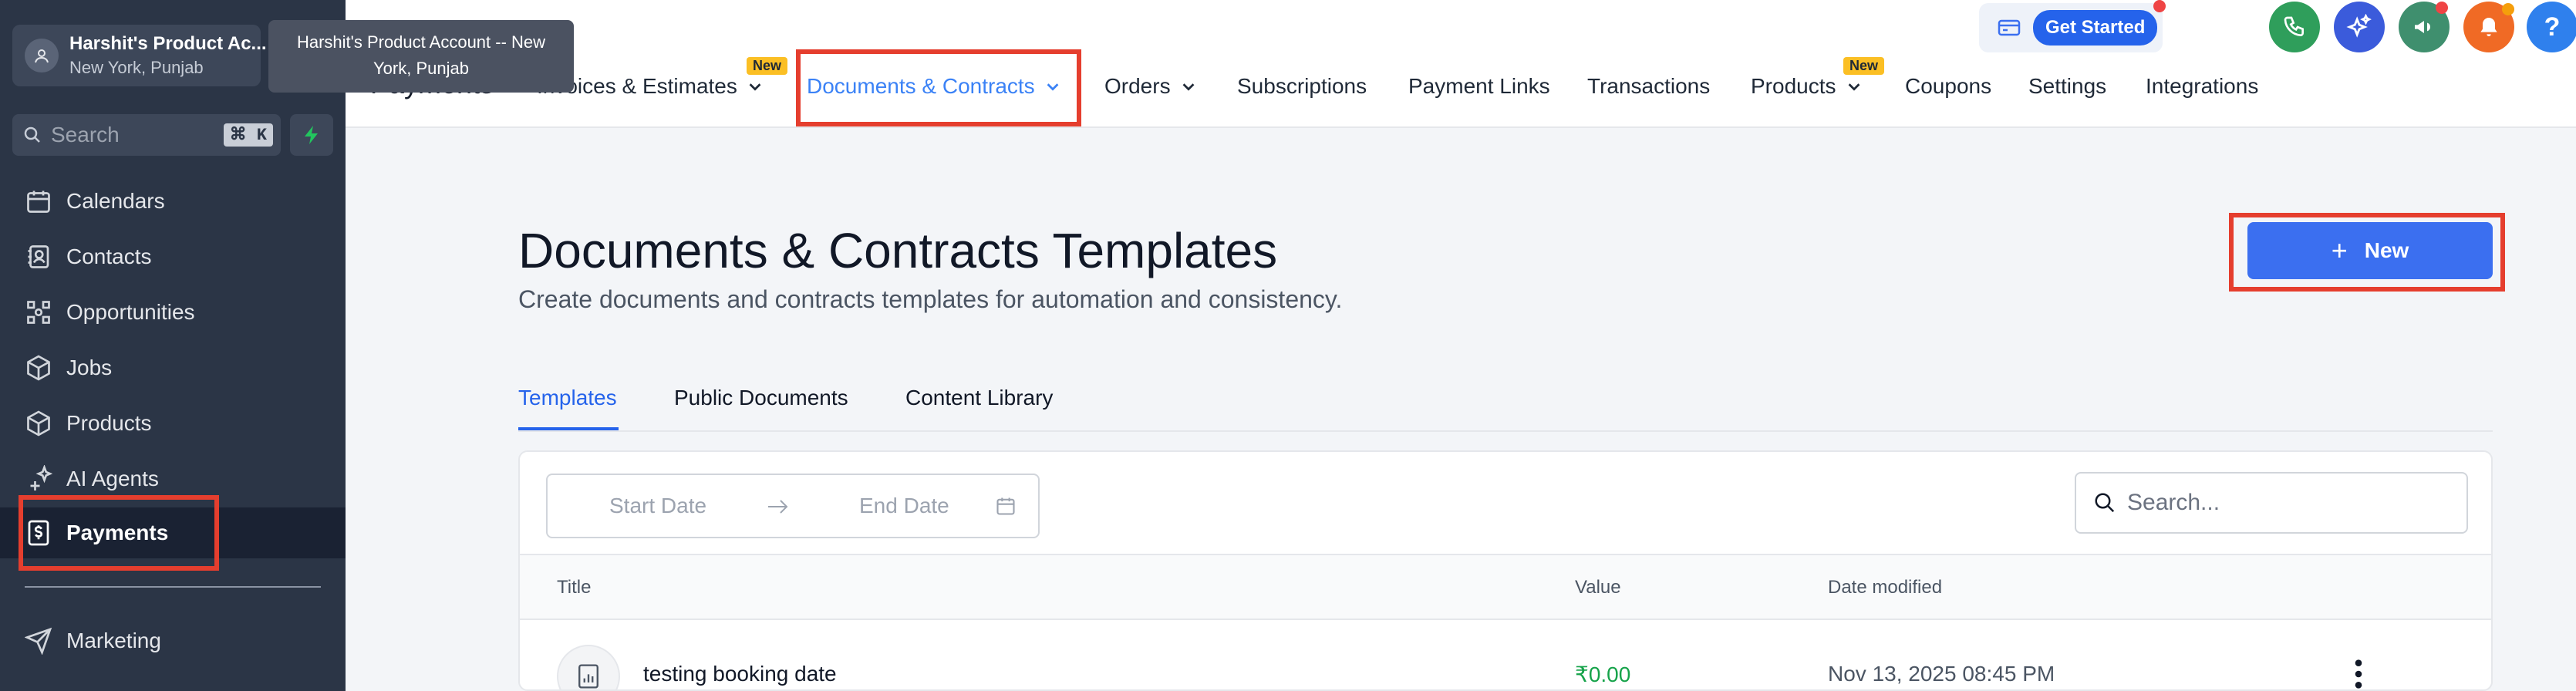 The image size is (2576, 691). What do you see at coordinates (1505, 431) in the screenshot?
I see `tabs-divider` at bounding box center [1505, 431].